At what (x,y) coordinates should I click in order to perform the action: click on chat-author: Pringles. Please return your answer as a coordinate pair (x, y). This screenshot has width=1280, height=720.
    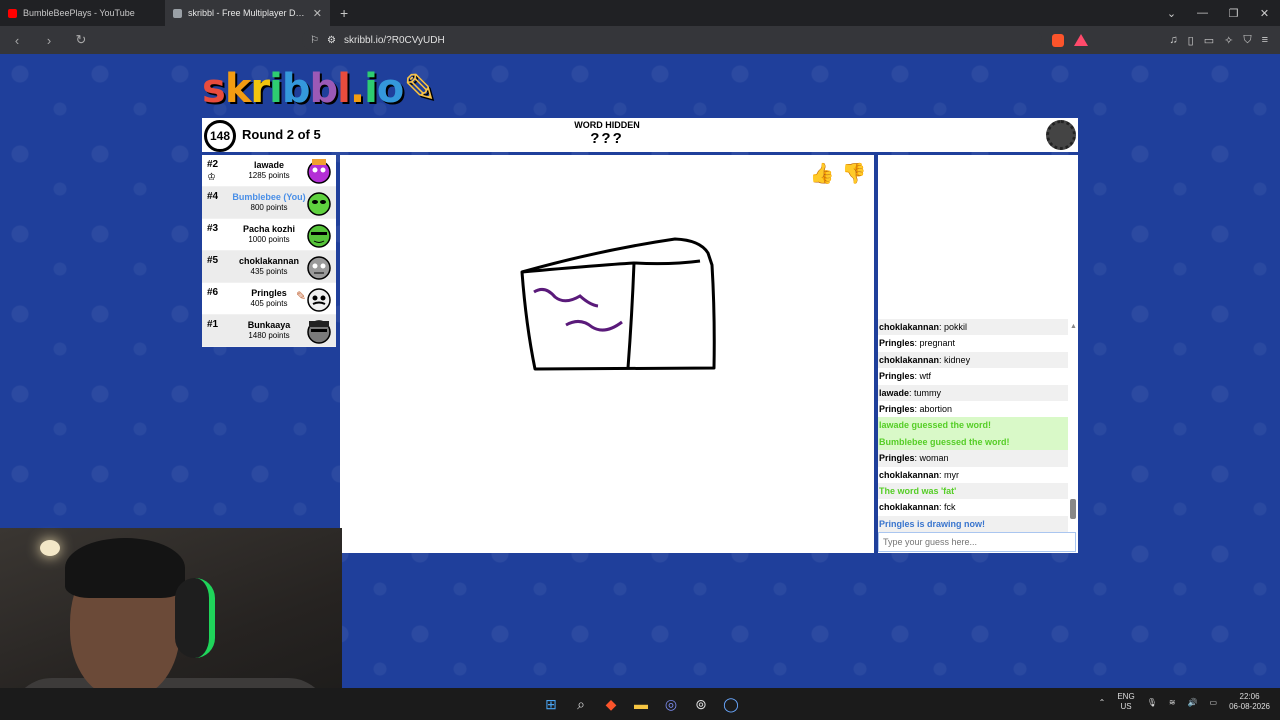
    Looking at the image, I should click on (897, 343).